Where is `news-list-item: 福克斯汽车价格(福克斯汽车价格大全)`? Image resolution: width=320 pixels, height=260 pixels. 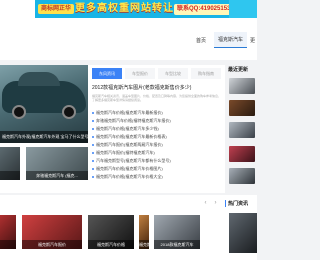 news-list-item: 福克斯汽车价格(福克斯汽车价格大全) is located at coordinates (157, 177).